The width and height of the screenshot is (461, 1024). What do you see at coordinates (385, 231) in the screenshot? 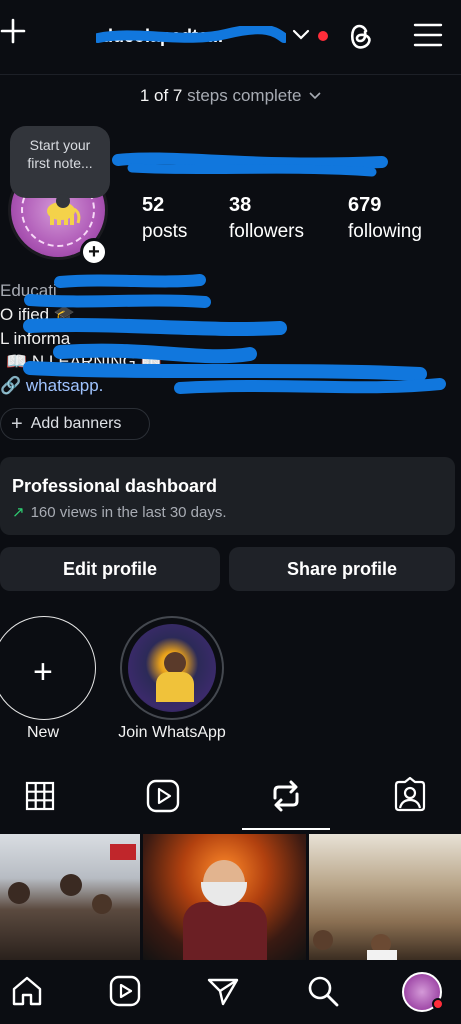
I see `stat-label: following` at bounding box center [385, 231].